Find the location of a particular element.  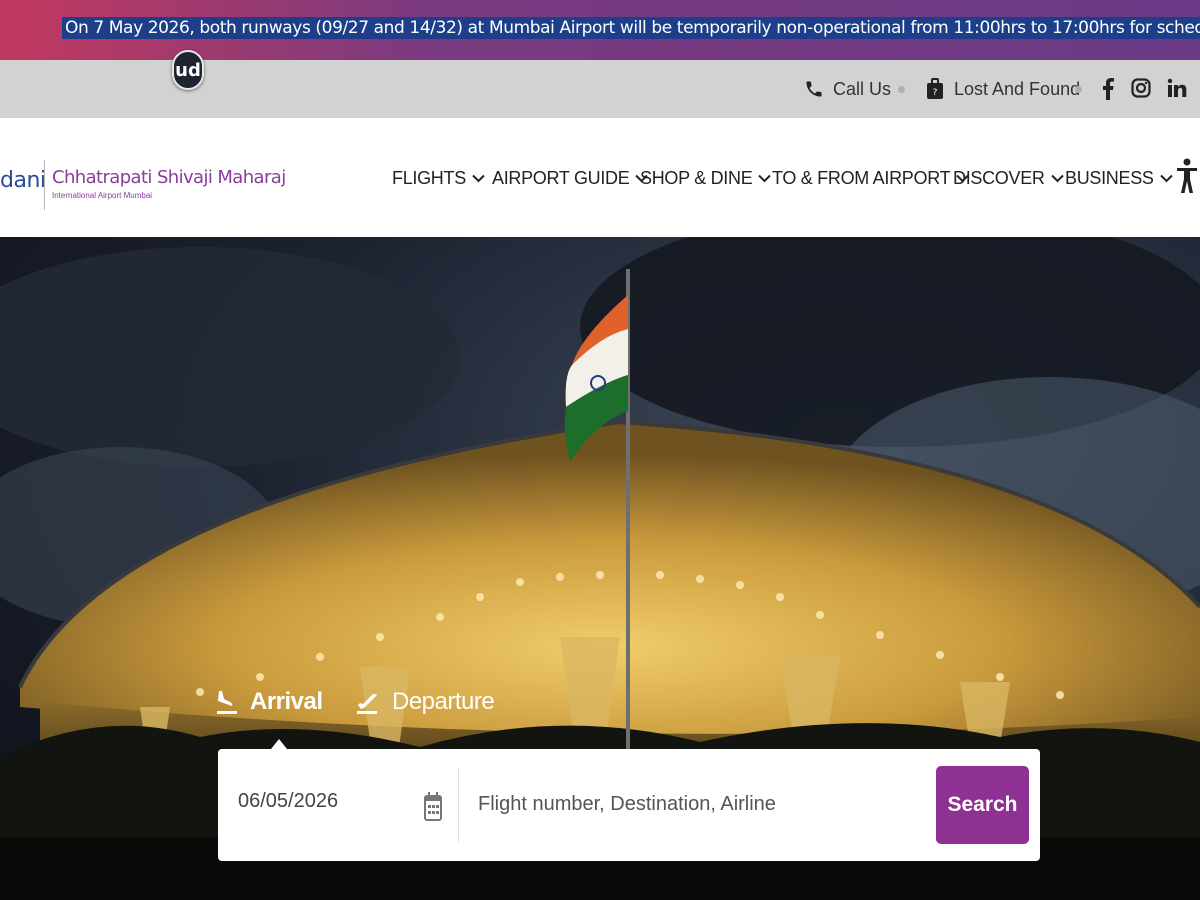

luggage-icon: ? is located at coordinates (935, 88).